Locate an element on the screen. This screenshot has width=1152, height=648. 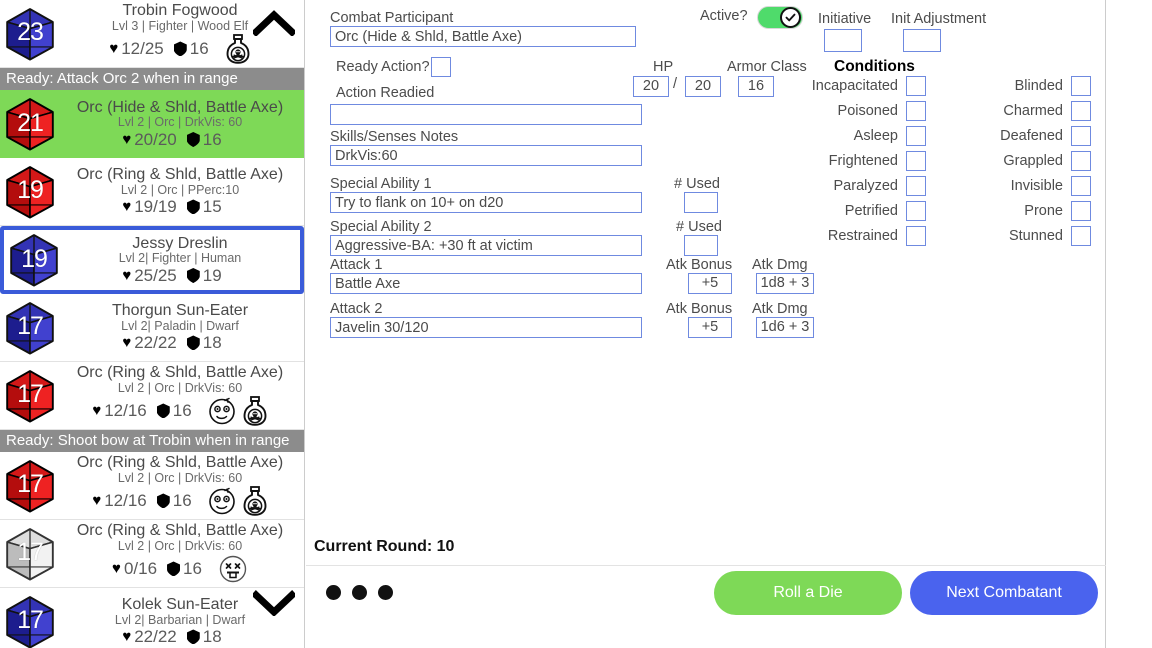
special-ability-2-label: Special Ability 2 is located at coordinates (381, 227).